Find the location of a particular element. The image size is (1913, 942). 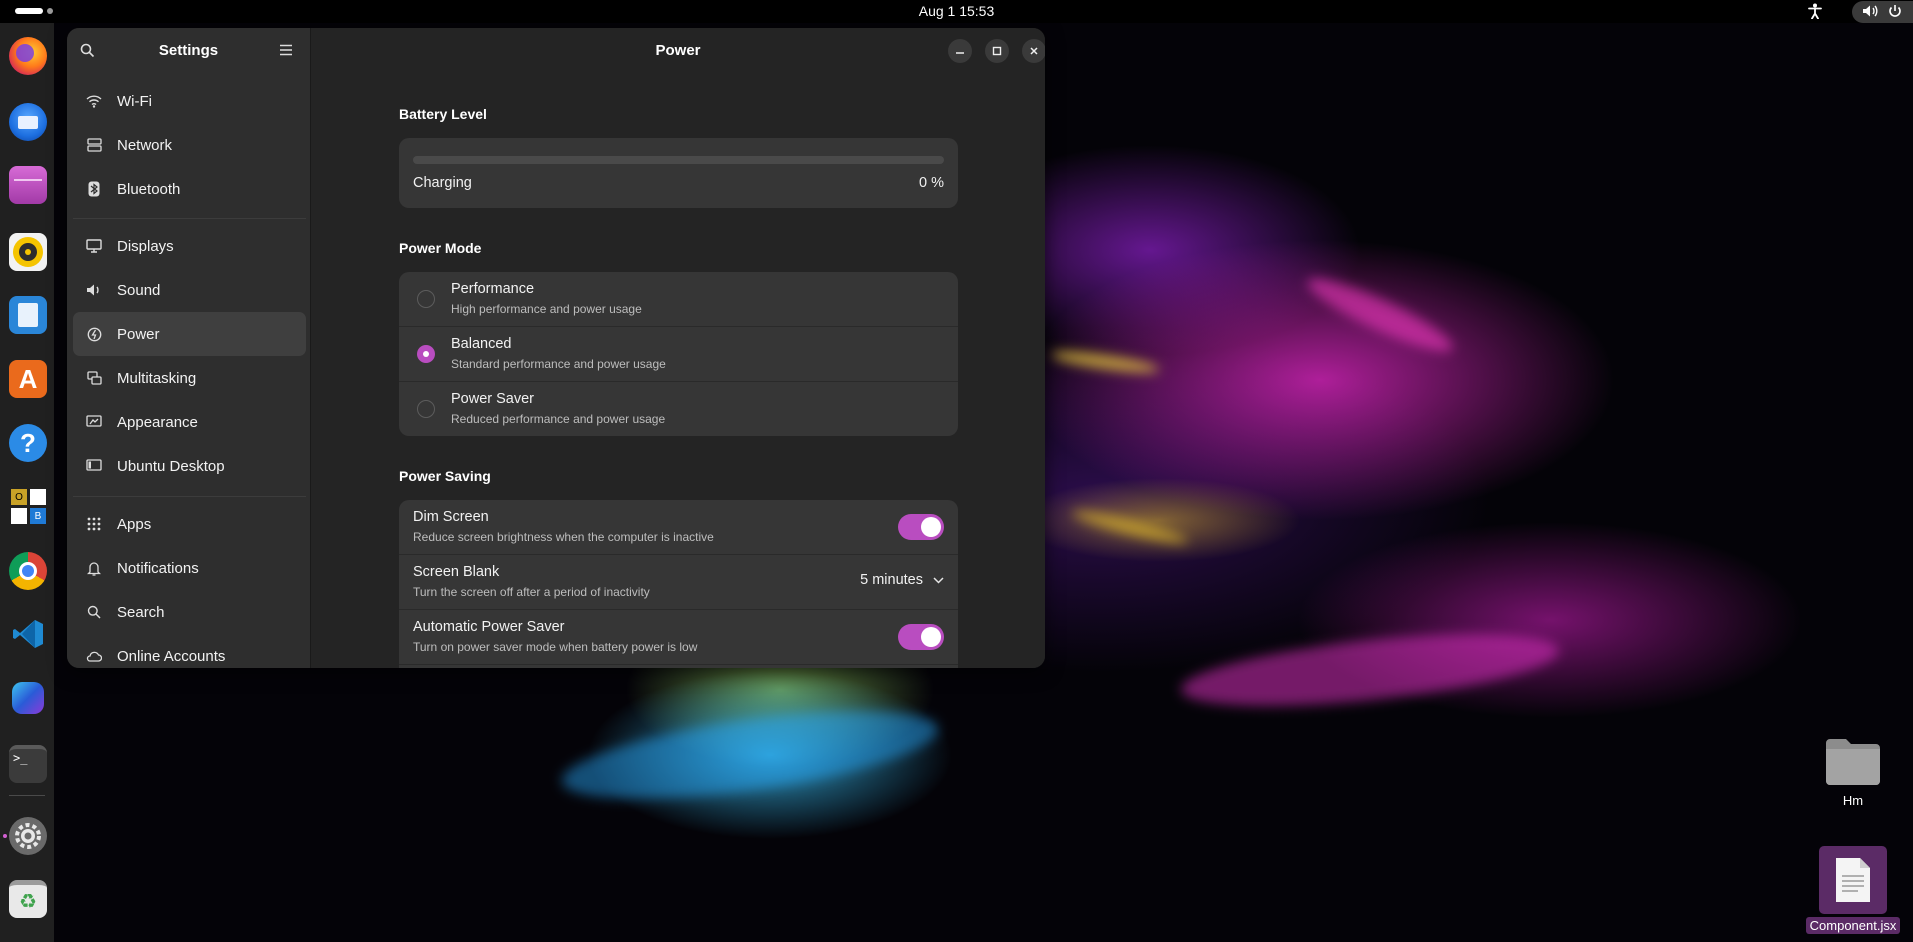

sidebar-item-multitasking: Multitasking is located at coordinates (189, 378).